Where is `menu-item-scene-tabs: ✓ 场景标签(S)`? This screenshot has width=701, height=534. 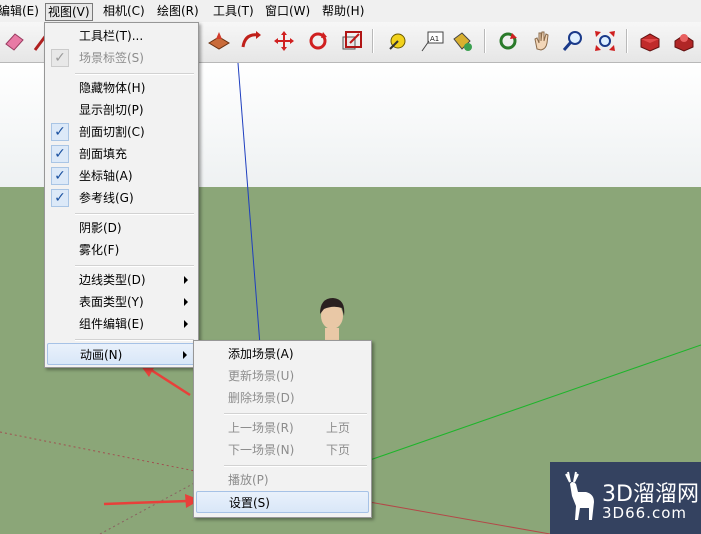 menu-item-scene-tabs: ✓ 场景标签(S) is located at coordinates (121, 58).